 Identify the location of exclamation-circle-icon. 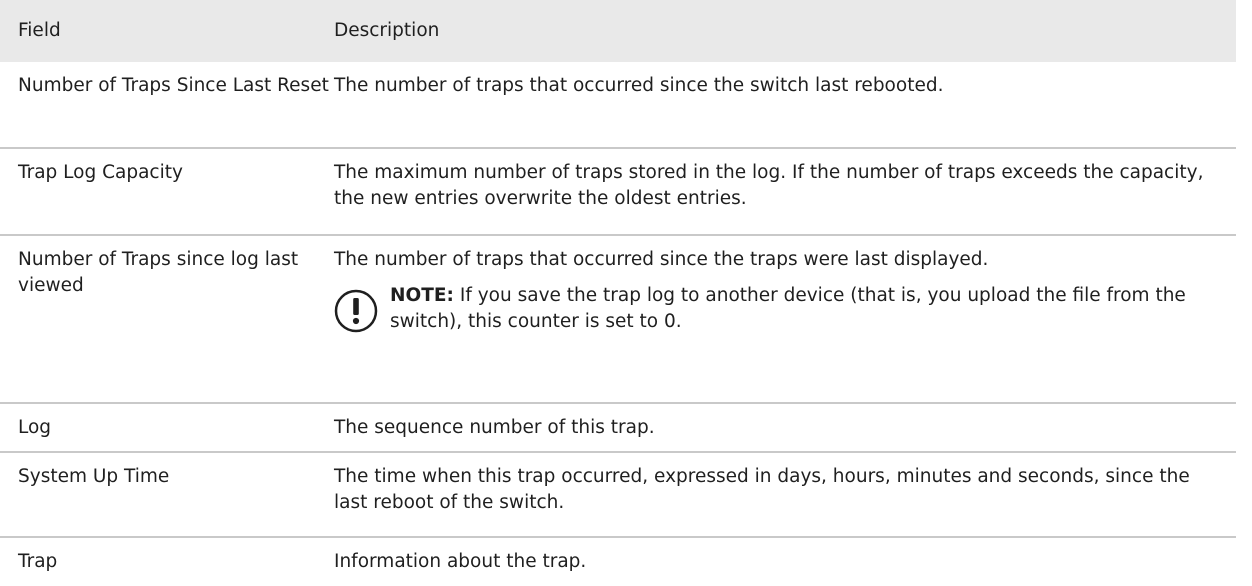
(356, 311).